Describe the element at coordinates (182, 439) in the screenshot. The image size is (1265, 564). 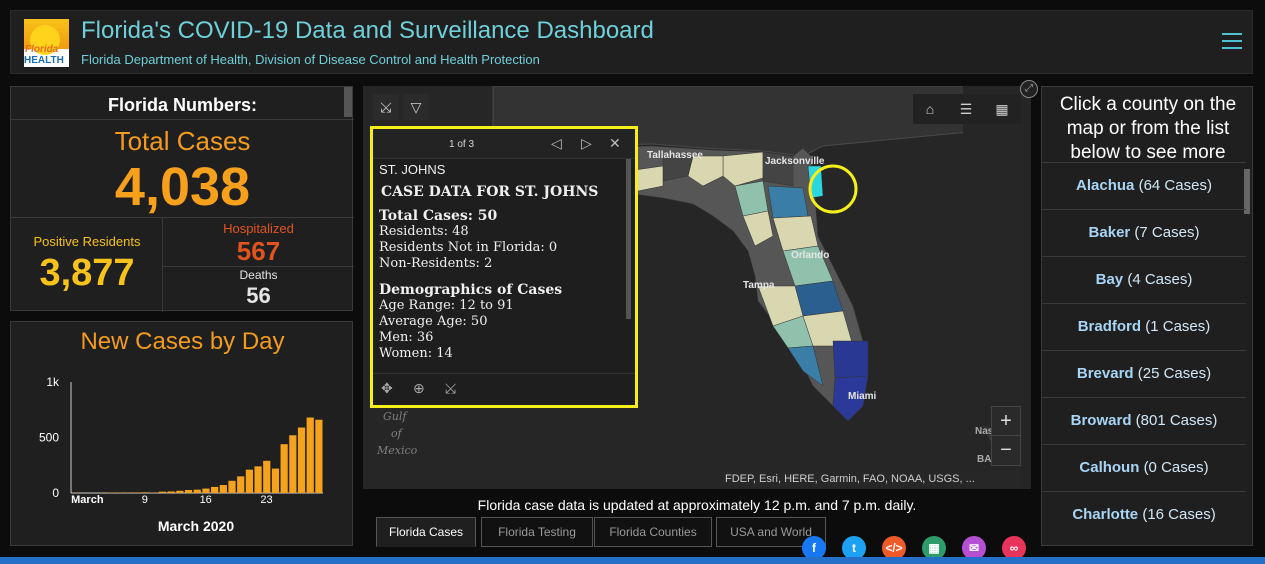
I see `new-cases-bar-chart: 0 500 1k March 9 16 23` at that location.